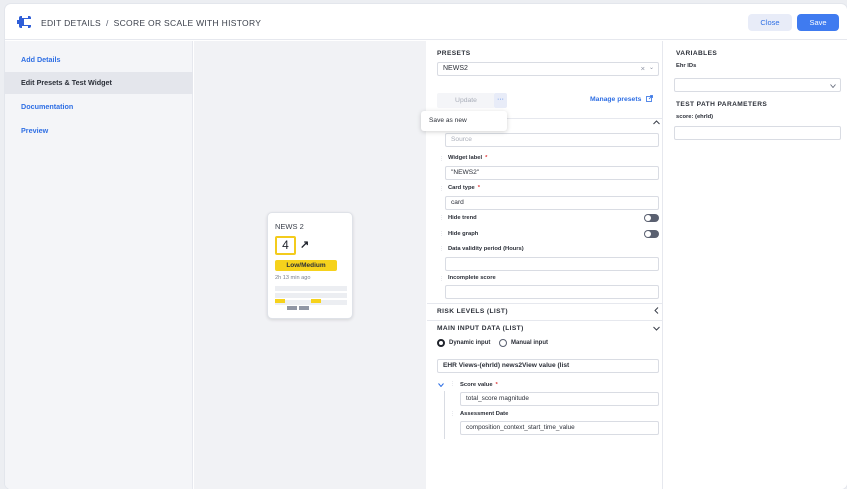  I want to click on widget-label-input: "NEWS2", so click(552, 173).